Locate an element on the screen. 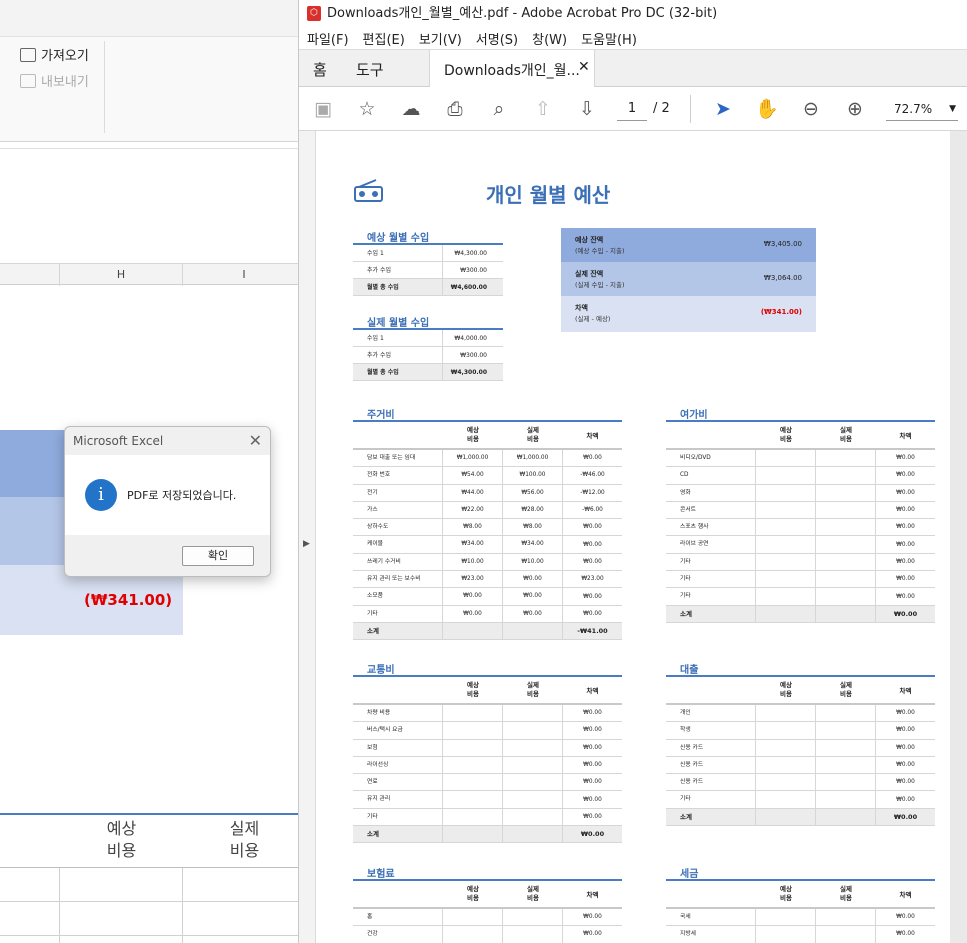  expense-label: 라이브 공연 is located at coordinates (711, 544).